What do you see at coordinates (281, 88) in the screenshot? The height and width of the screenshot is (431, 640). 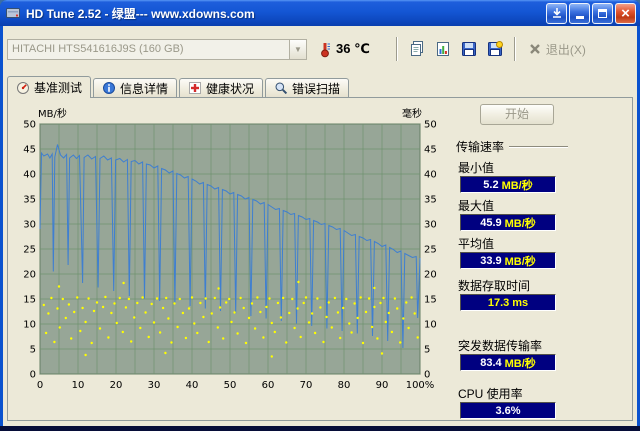 I see `scan-icon` at bounding box center [281, 88].